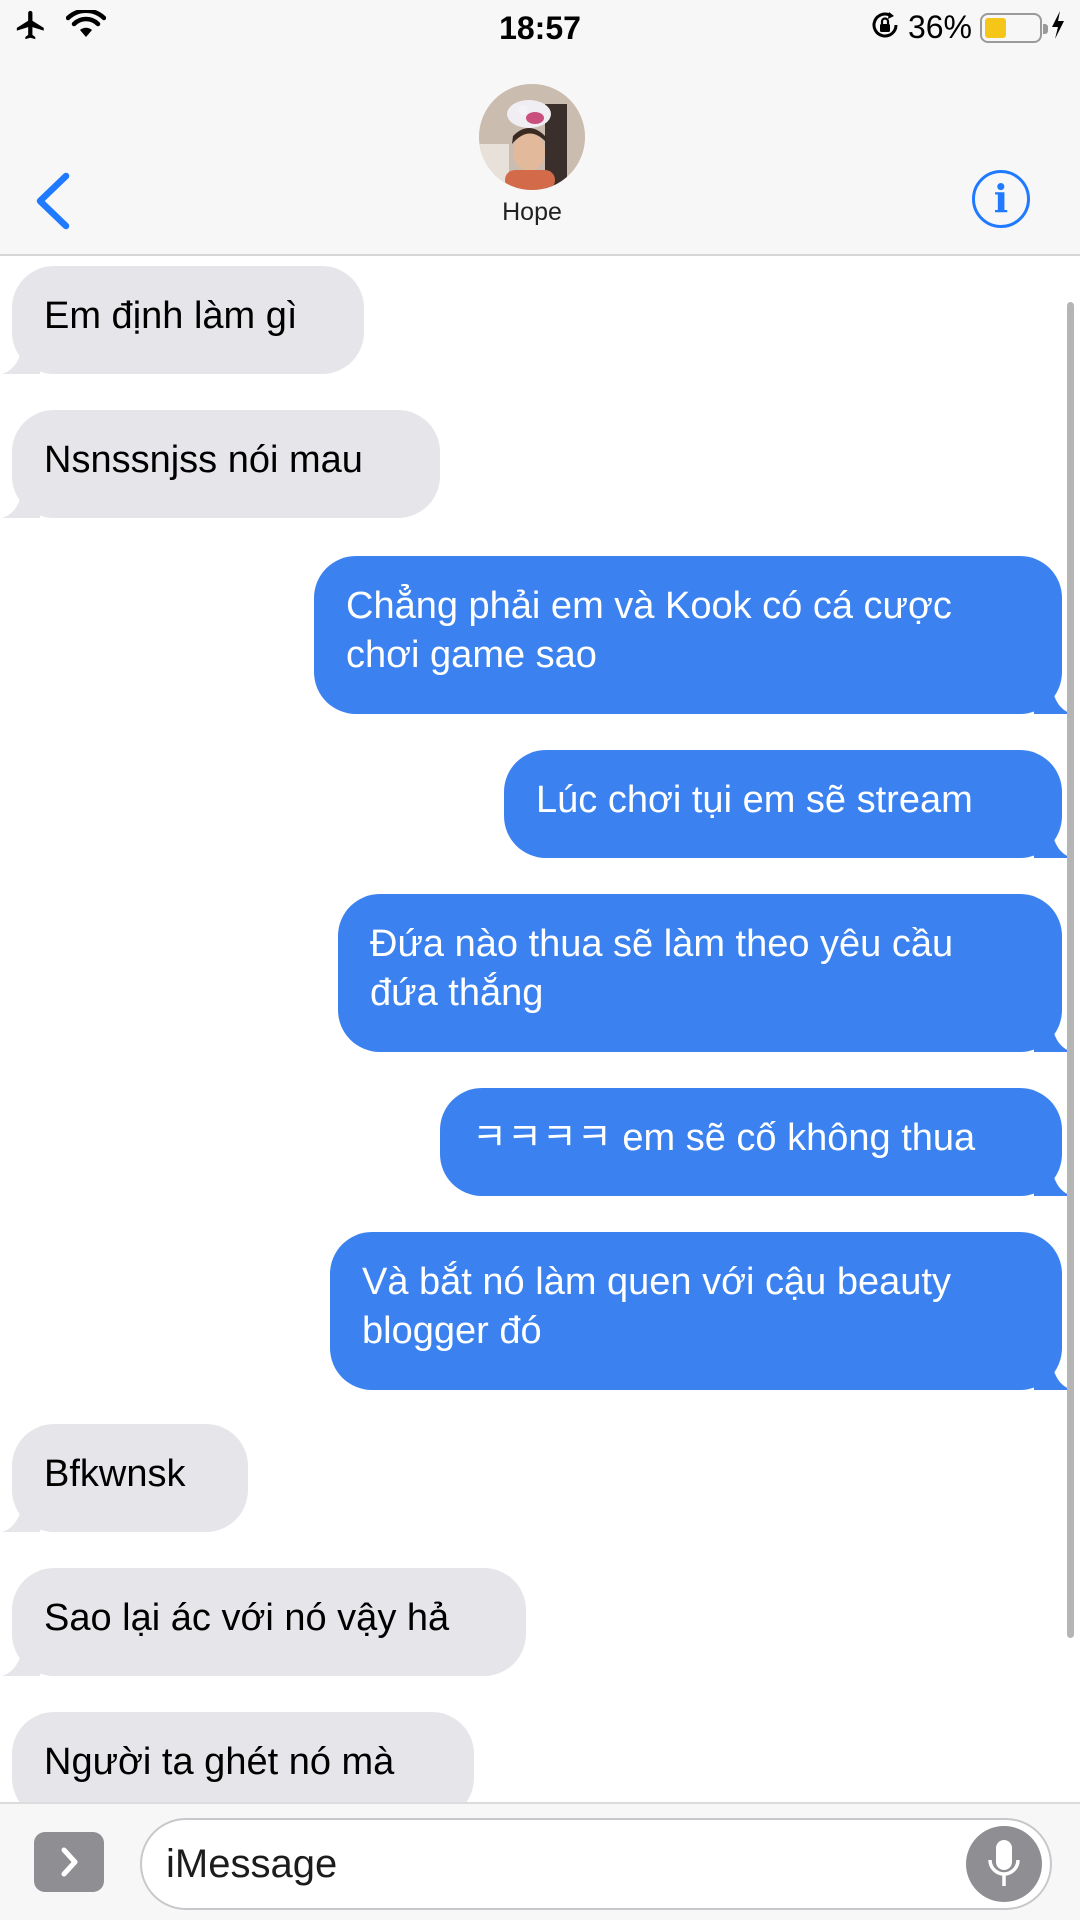  What do you see at coordinates (1045, 28) in the screenshot?
I see `battery-cap` at bounding box center [1045, 28].